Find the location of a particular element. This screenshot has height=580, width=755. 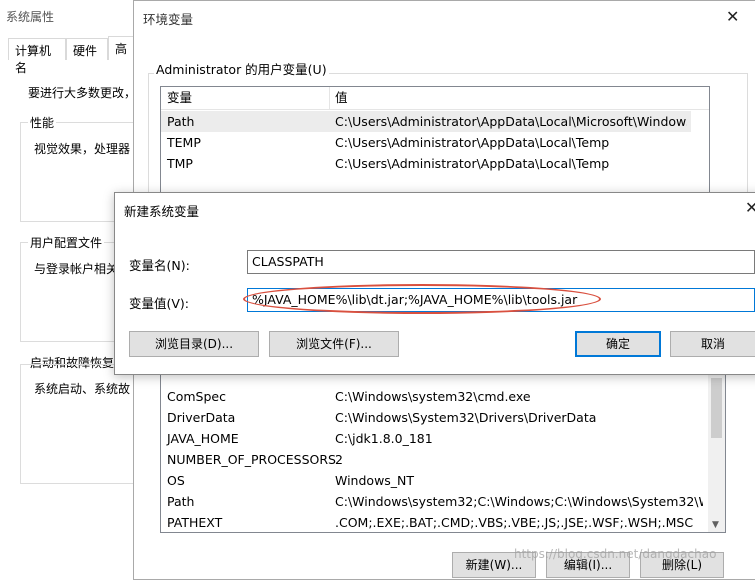

table-row: ComSpec C:\Windows\system32\cmd.exe is located at coordinates (434, 396).